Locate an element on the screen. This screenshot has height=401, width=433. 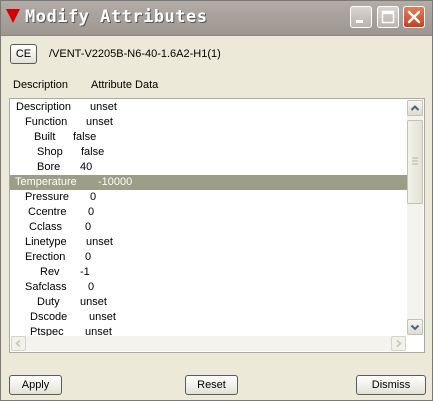
chevron-down-icon is located at coordinates (415, 327).